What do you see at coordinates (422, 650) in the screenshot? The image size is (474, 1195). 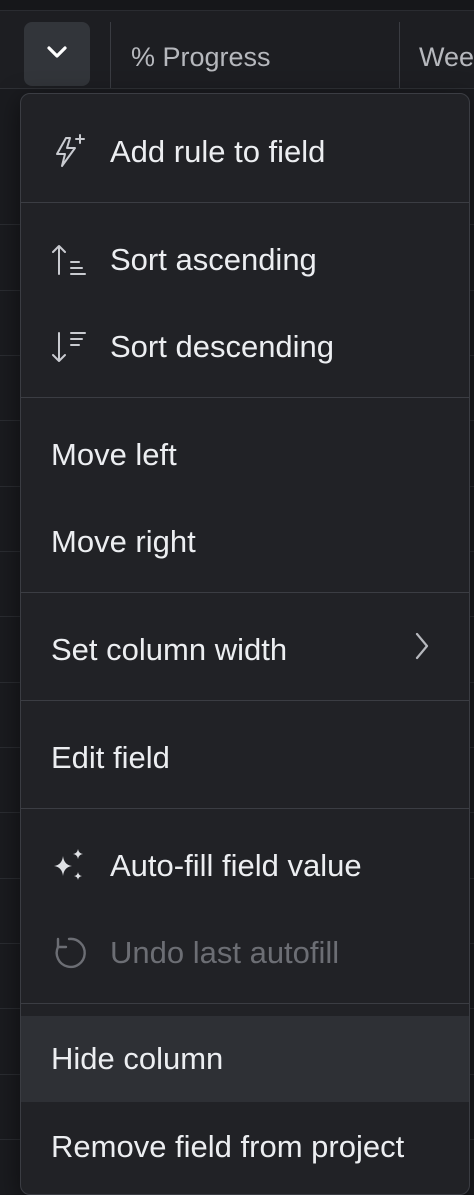 I see `chevron-right-icon` at bounding box center [422, 650].